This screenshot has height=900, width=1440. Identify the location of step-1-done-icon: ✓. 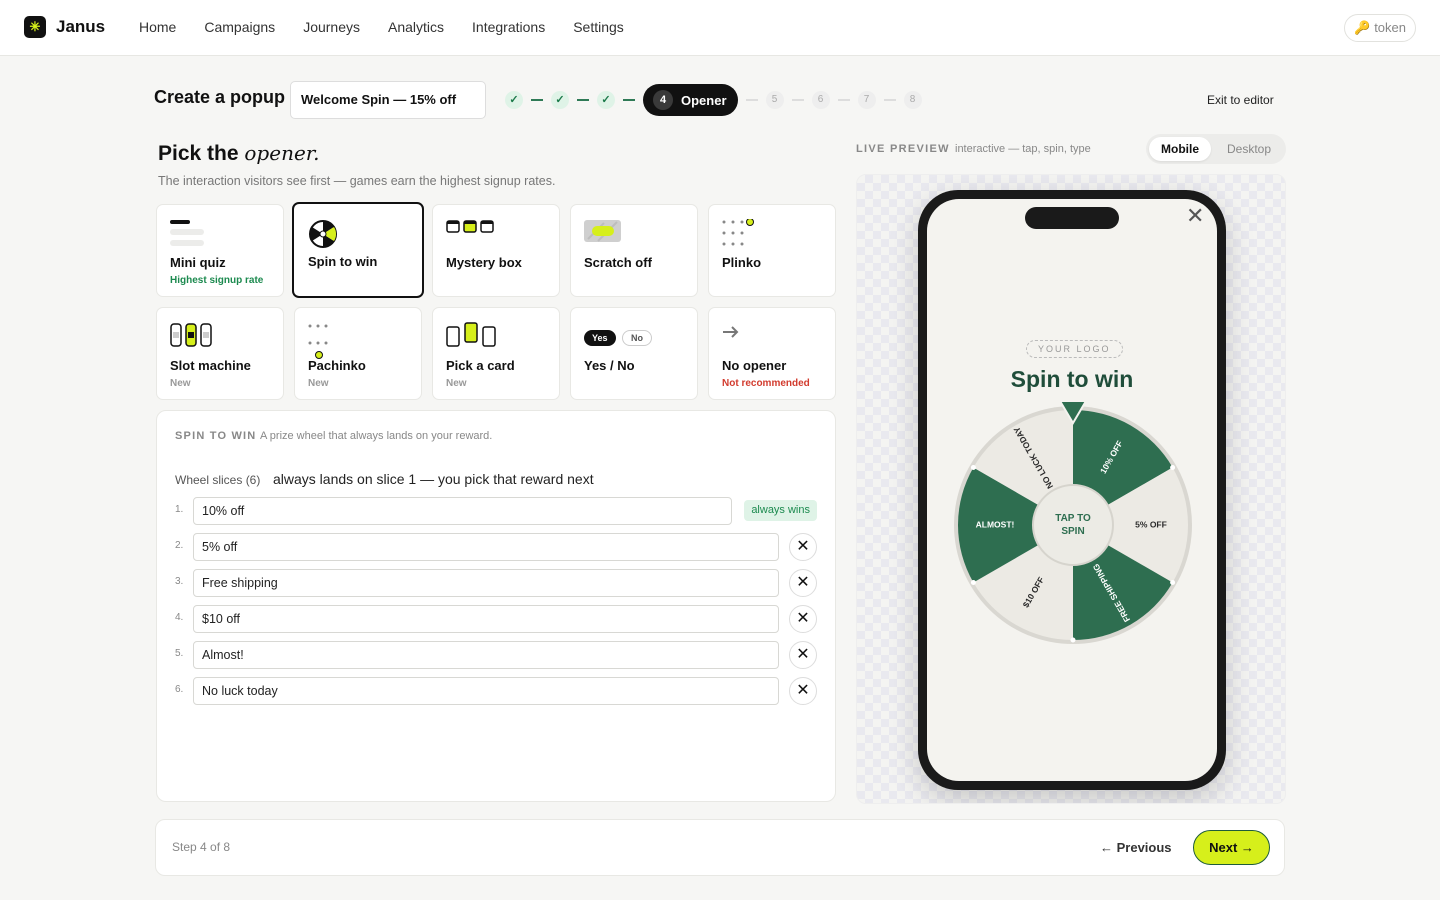
(514, 100).